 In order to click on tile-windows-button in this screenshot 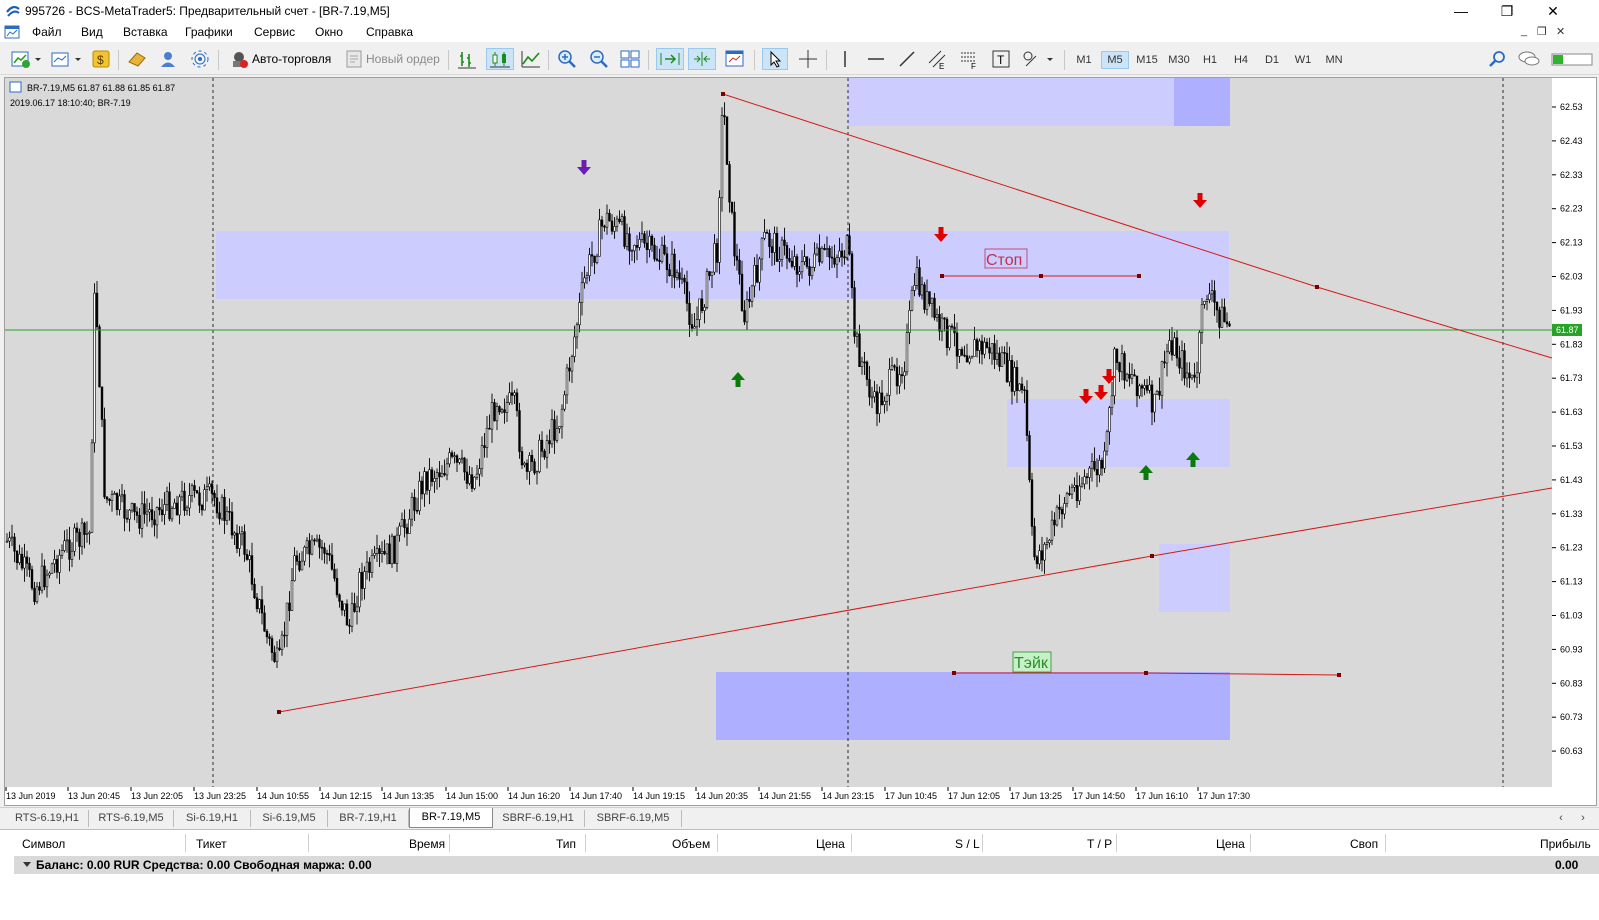, I will do `click(630, 59)`.